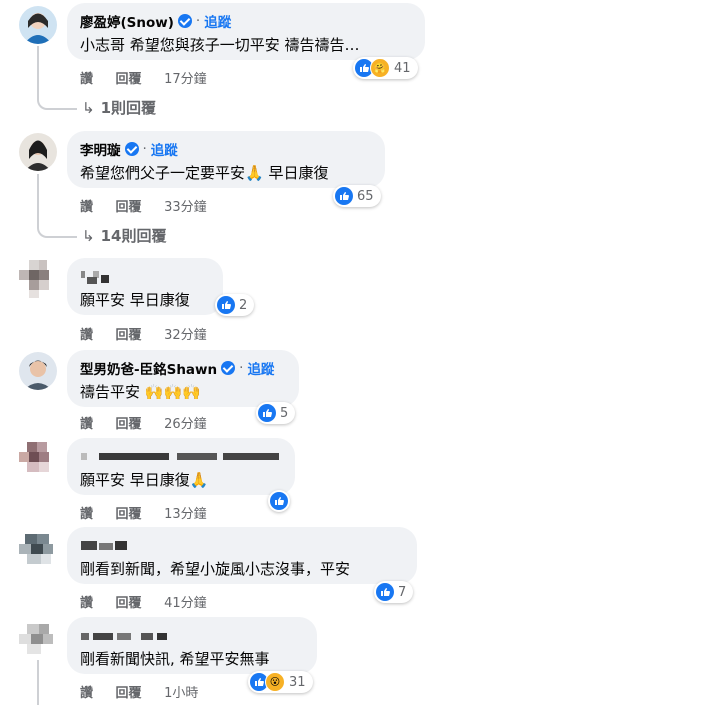 The height and width of the screenshot is (705, 702). I want to click on reaction-summary: 5, so click(276, 413).